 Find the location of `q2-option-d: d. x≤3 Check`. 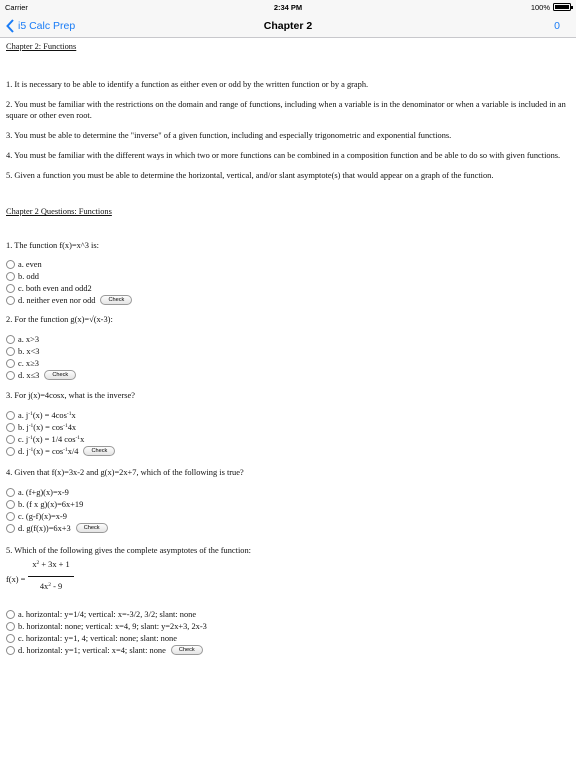

q2-option-d: d. x≤3 Check is located at coordinates (286, 375).